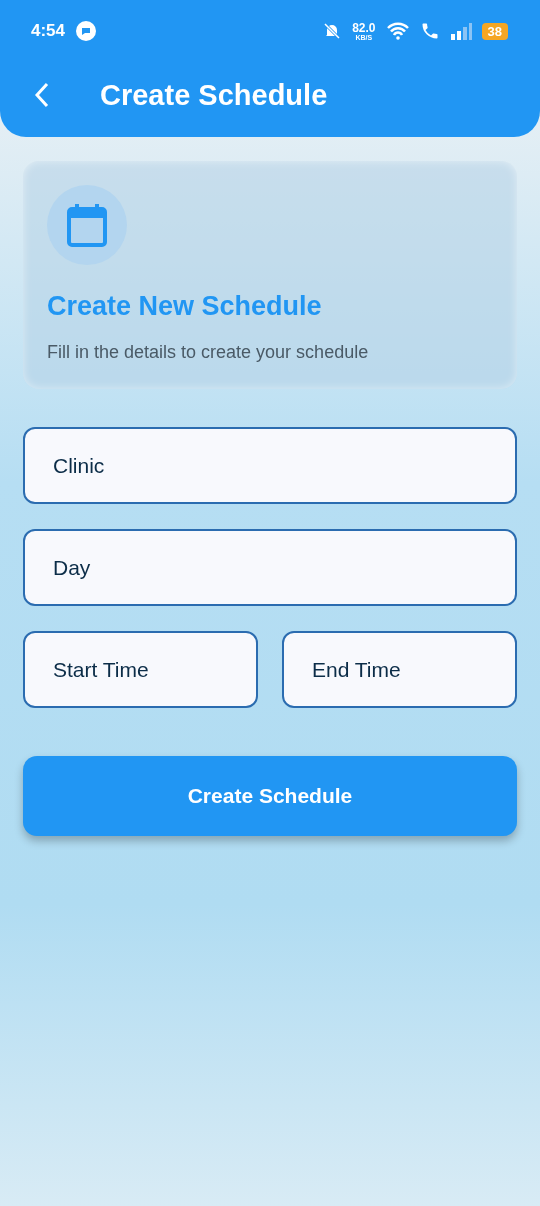 Image resolution: width=540 pixels, height=1206 pixels. What do you see at coordinates (214, 95) in the screenshot?
I see `screen-title: Create Schedule` at bounding box center [214, 95].